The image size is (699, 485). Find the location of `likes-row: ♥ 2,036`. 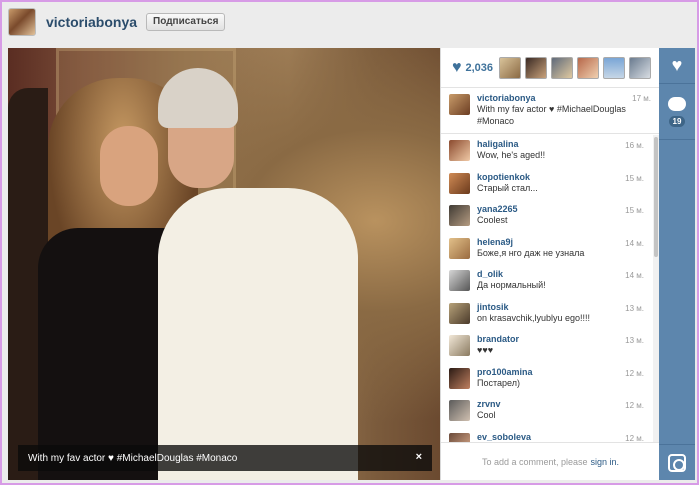

likes-row: ♥ 2,036 is located at coordinates (550, 68).